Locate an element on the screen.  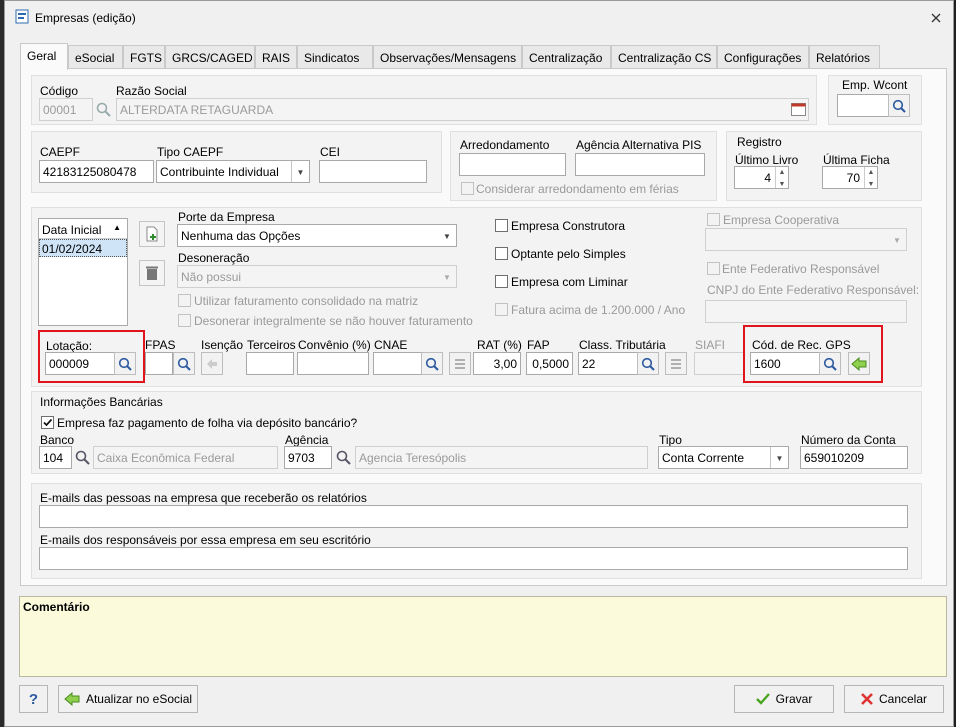
ultimo-livro-value: 4 is located at coordinates (767, 178).